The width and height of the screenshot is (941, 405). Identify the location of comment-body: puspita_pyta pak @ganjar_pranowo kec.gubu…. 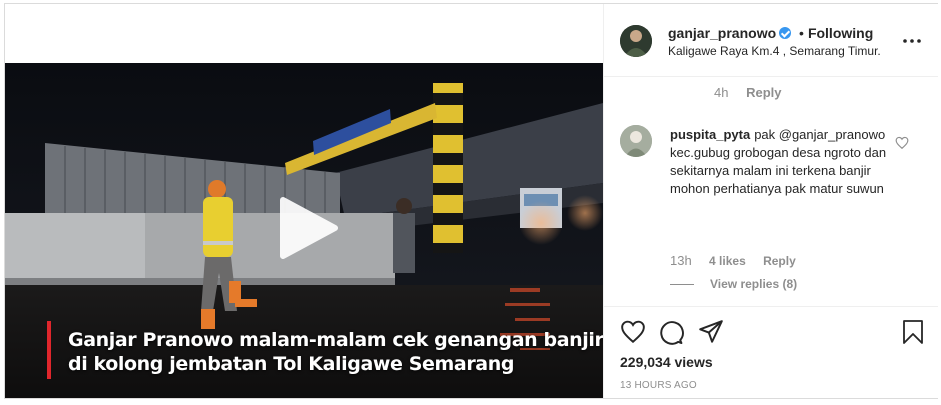
(780, 162).